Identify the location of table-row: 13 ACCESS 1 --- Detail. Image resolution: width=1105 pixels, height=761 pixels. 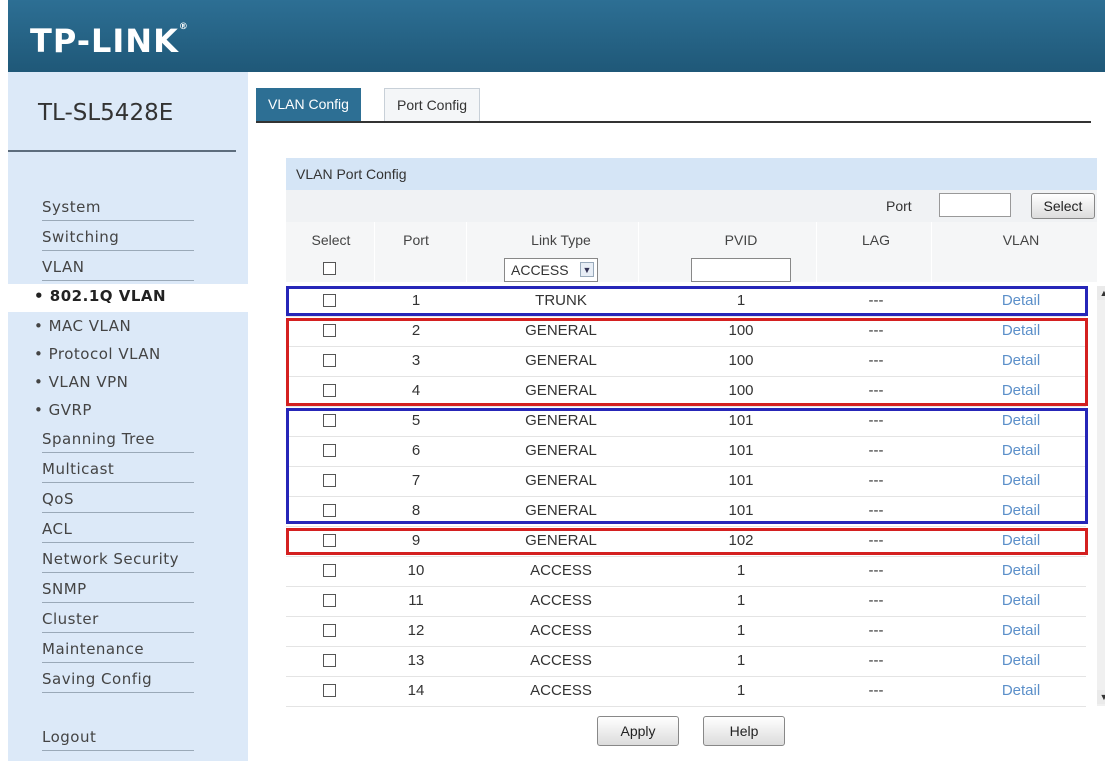
(686, 661).